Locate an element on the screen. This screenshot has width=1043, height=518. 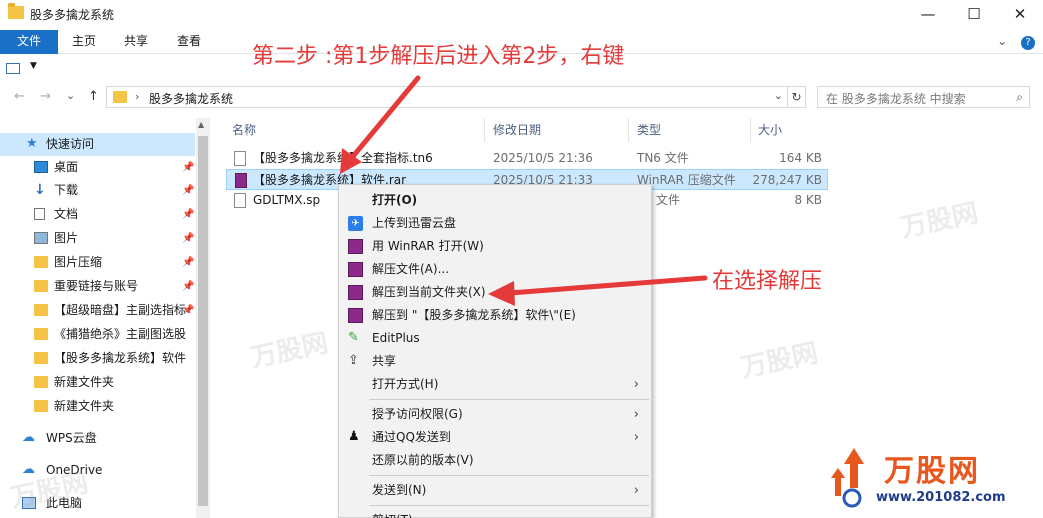
arrow-to-file is located at coordinates (380, 124).